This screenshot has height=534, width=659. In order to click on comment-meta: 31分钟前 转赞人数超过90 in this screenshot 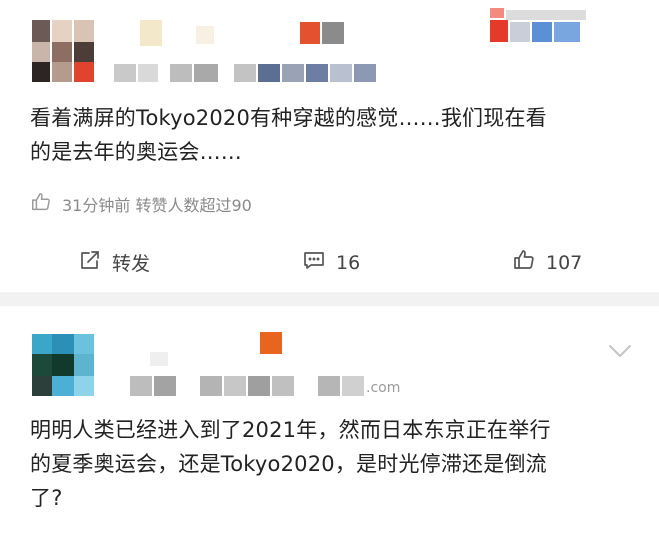, I will do `click(141, 204)`.